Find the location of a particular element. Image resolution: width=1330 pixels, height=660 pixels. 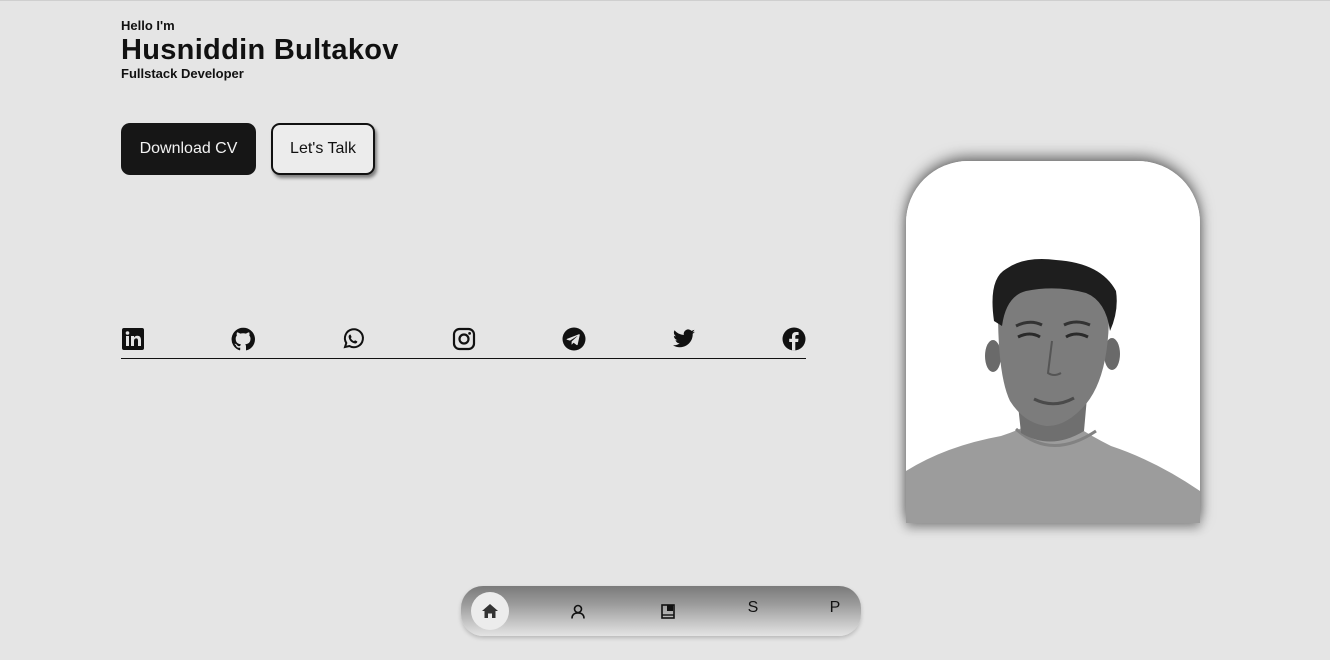

linkedin-icon is located at coordinates (133, 339).